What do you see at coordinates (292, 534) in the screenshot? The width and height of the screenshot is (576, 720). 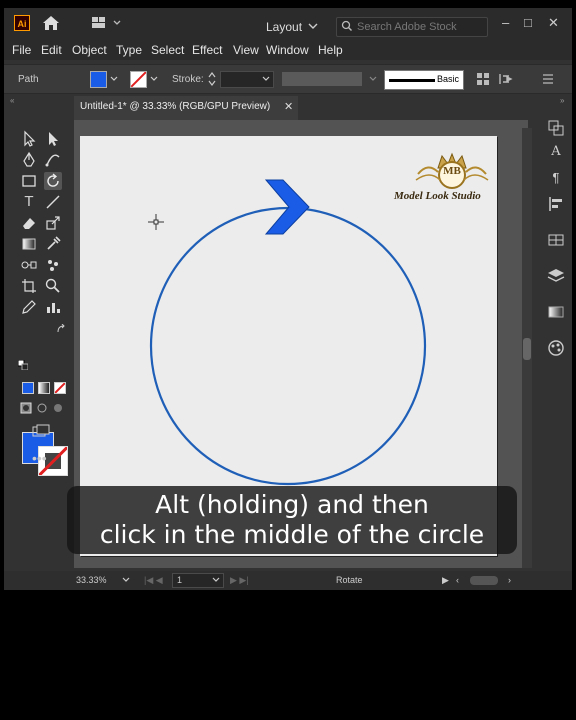 I see `caption-line-2: click in the middle of the circle` at bounding box center [292, 534].